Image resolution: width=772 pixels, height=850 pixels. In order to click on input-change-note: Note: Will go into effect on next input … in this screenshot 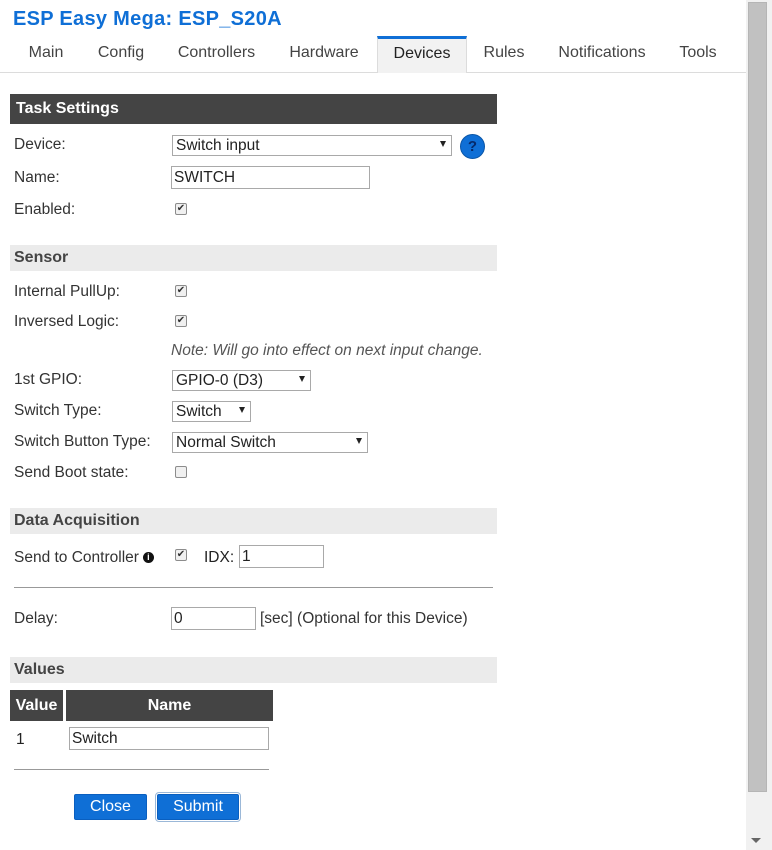, I will do `click(327, 350)`.